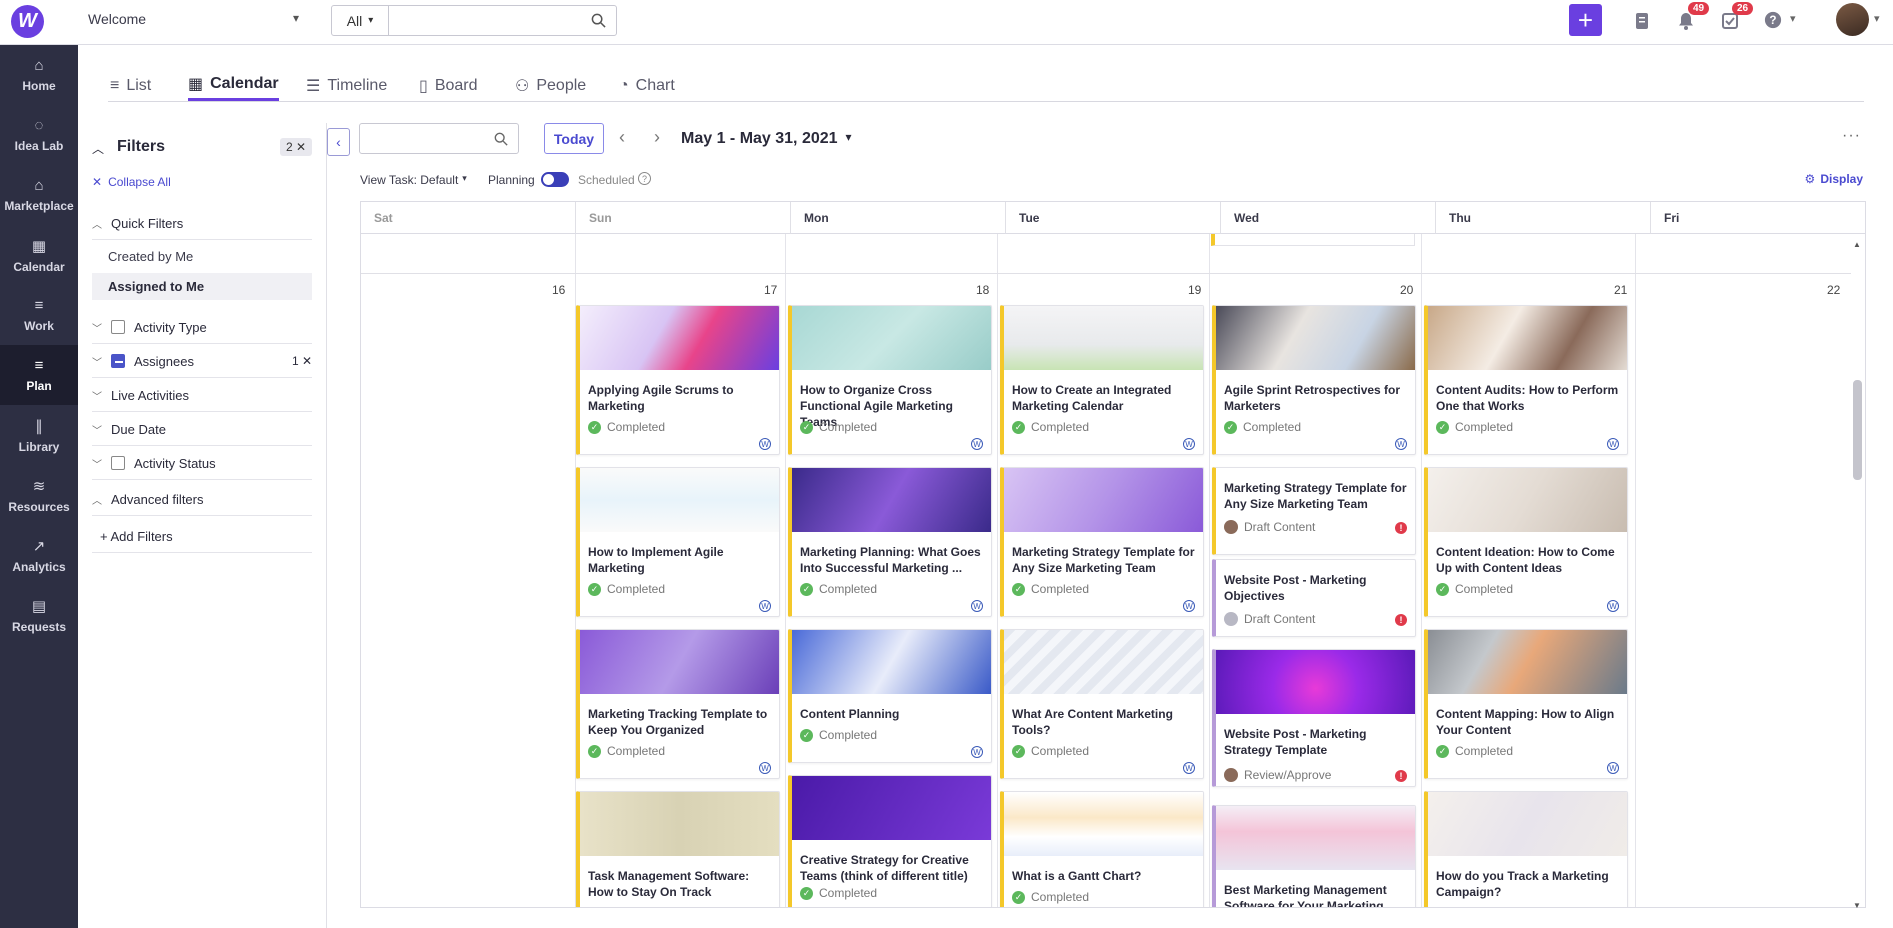 This screenshot has height=928, width=1893. I want to click on user-avatar, so click(1852, 19).